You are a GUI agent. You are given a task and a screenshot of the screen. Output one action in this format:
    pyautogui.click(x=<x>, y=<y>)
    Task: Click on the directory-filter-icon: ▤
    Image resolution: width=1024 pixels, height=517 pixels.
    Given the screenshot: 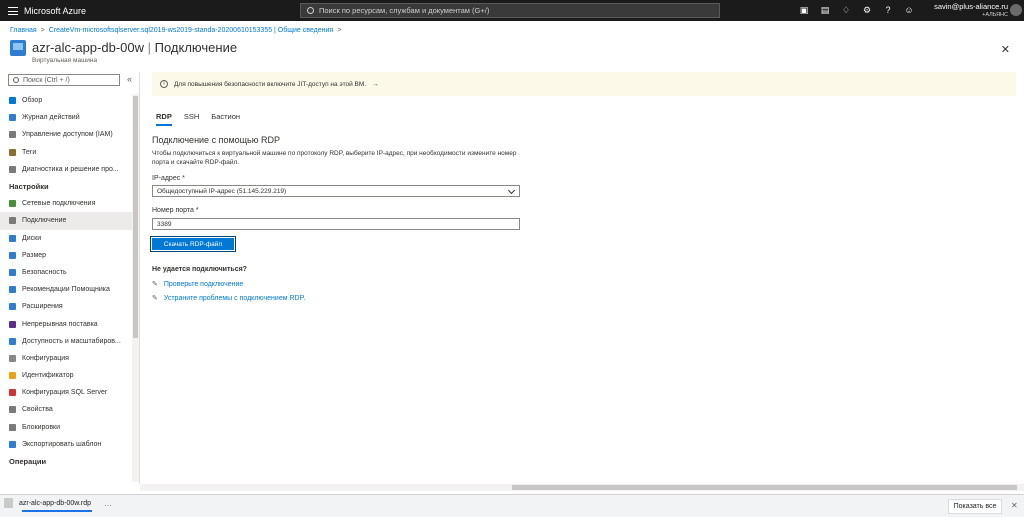 What is the action you would take?
    pyautogui.click(x=825, y=10)
    